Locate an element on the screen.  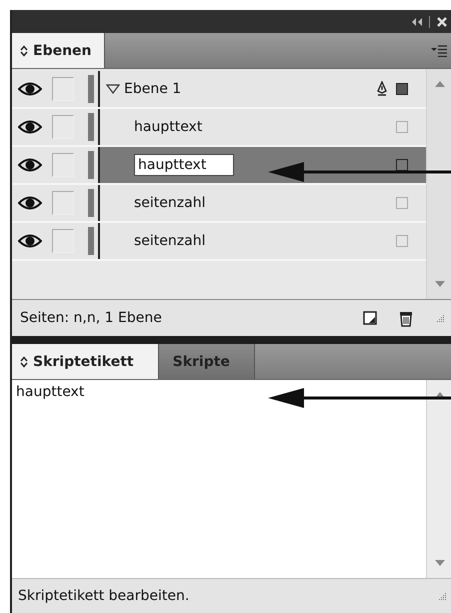
close-icon is located at coordinates (442, 21).